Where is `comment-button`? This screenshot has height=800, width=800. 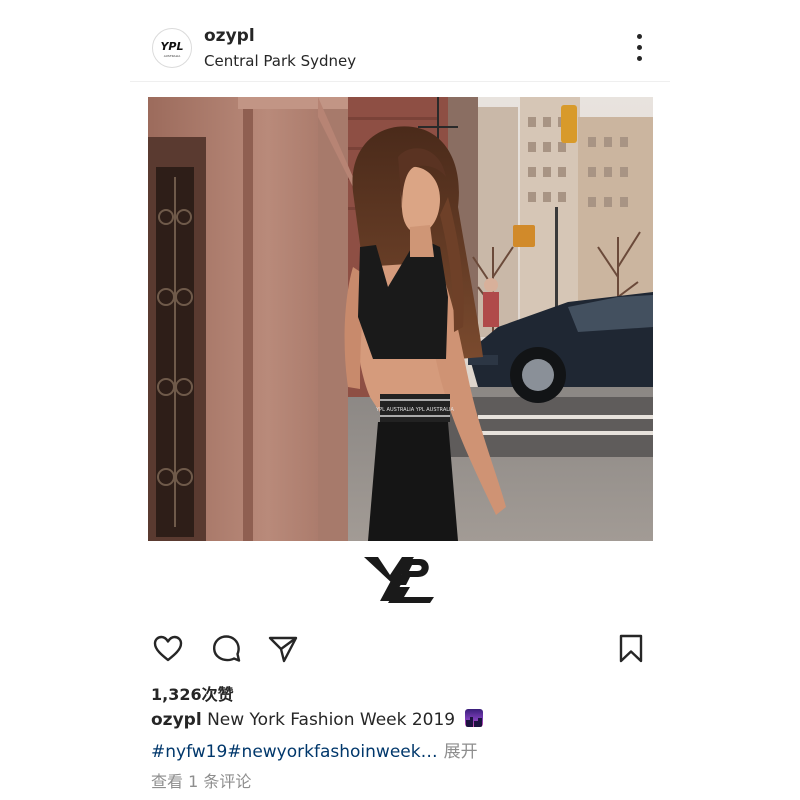 comment-button is located at coordinates (226, 649).